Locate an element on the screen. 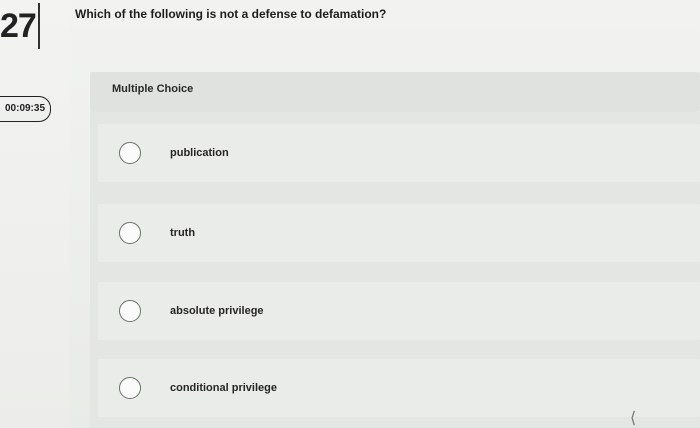 This screenshot has width=700, height=428. choice-label: conditional privilege is located at coordinates (223, 388).